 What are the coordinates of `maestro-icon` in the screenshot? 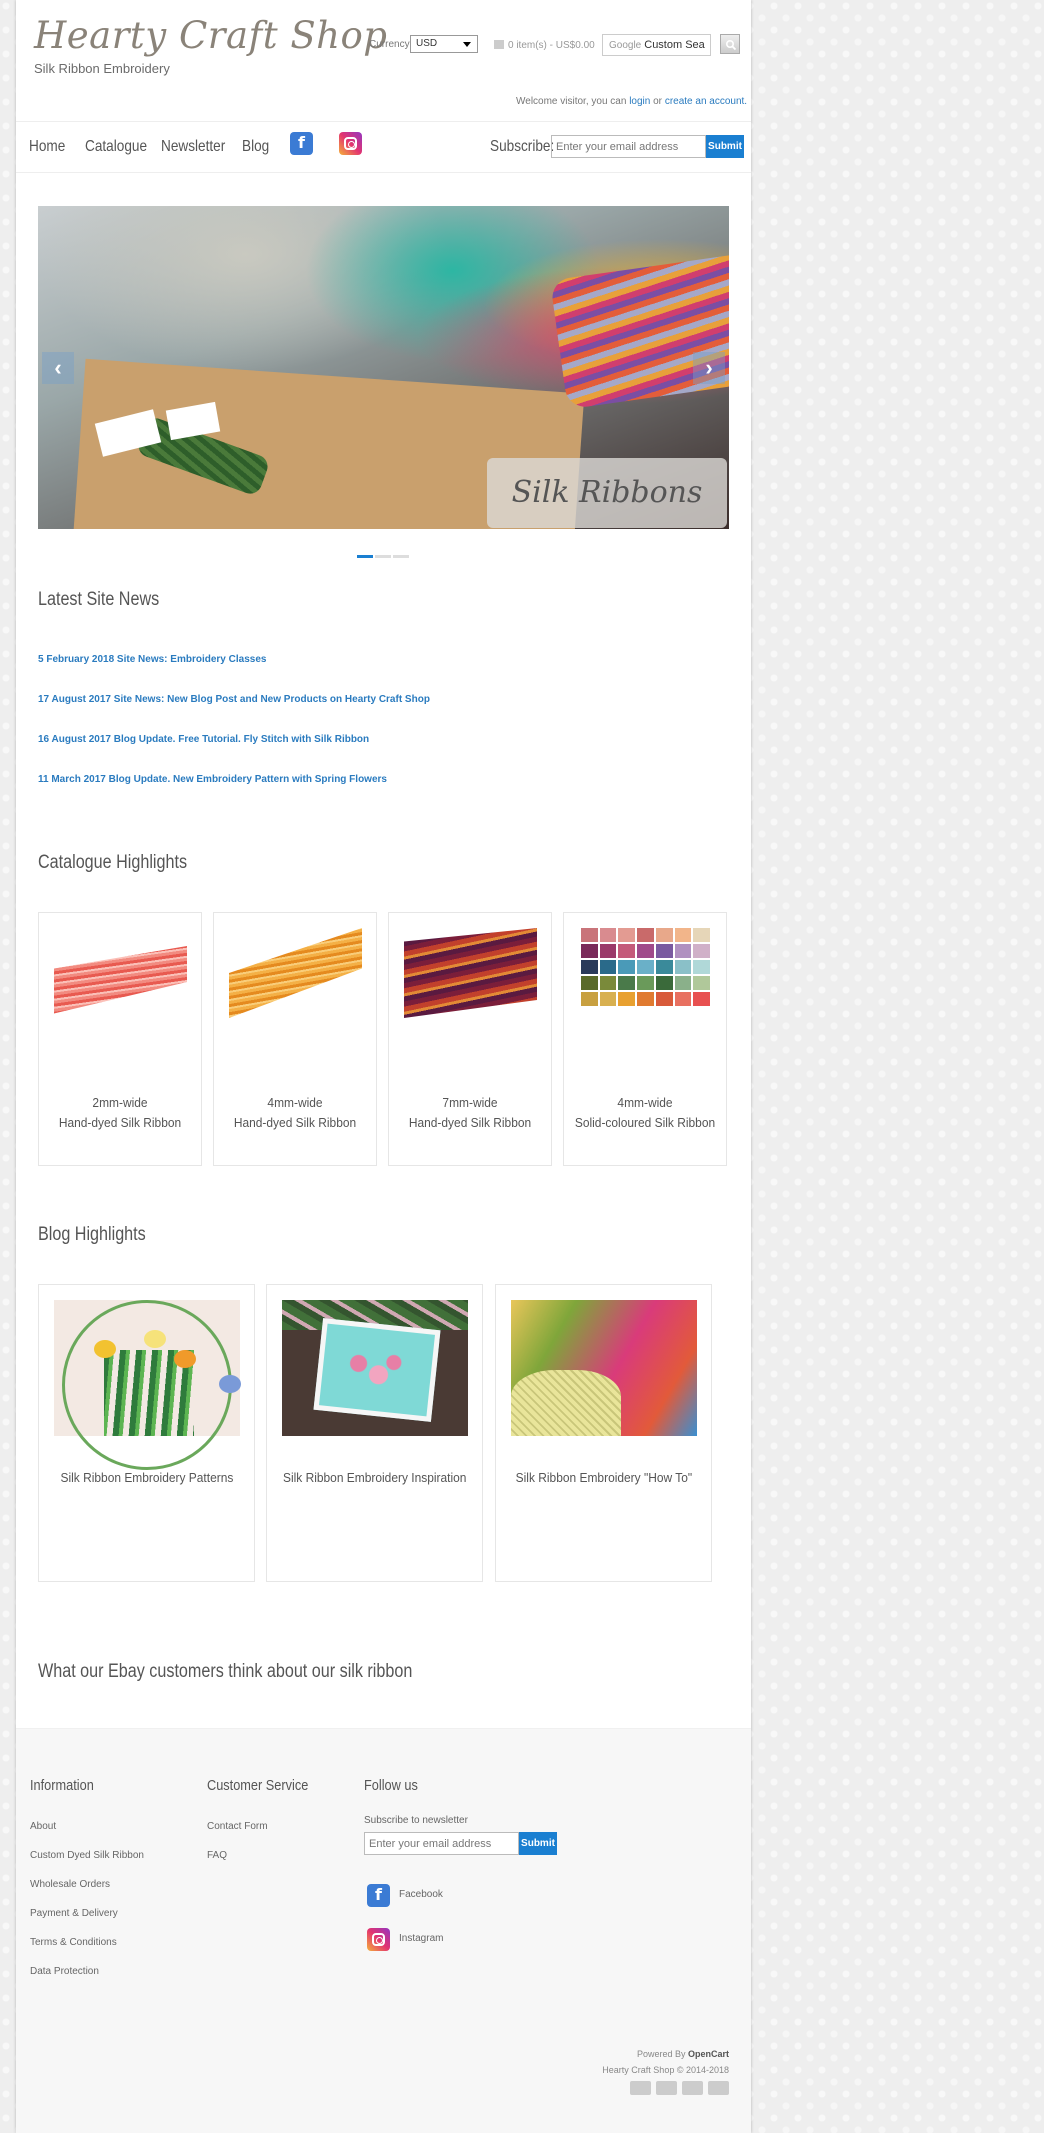 It's located at (692, 2088).